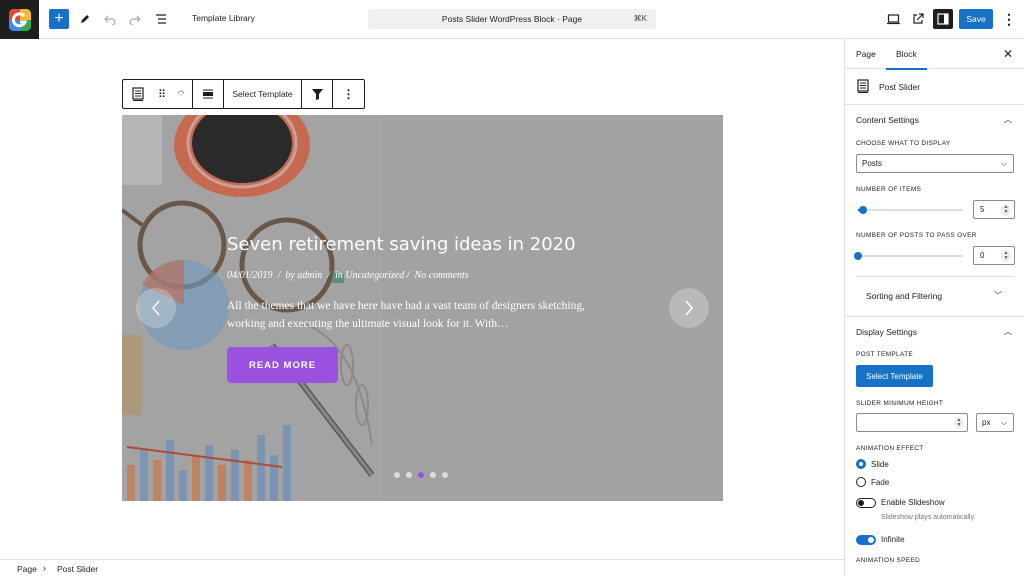  Describe the element at coordinates (995, 422) in the screenshot. I see `height-unit-select: px ⌵` at that location.